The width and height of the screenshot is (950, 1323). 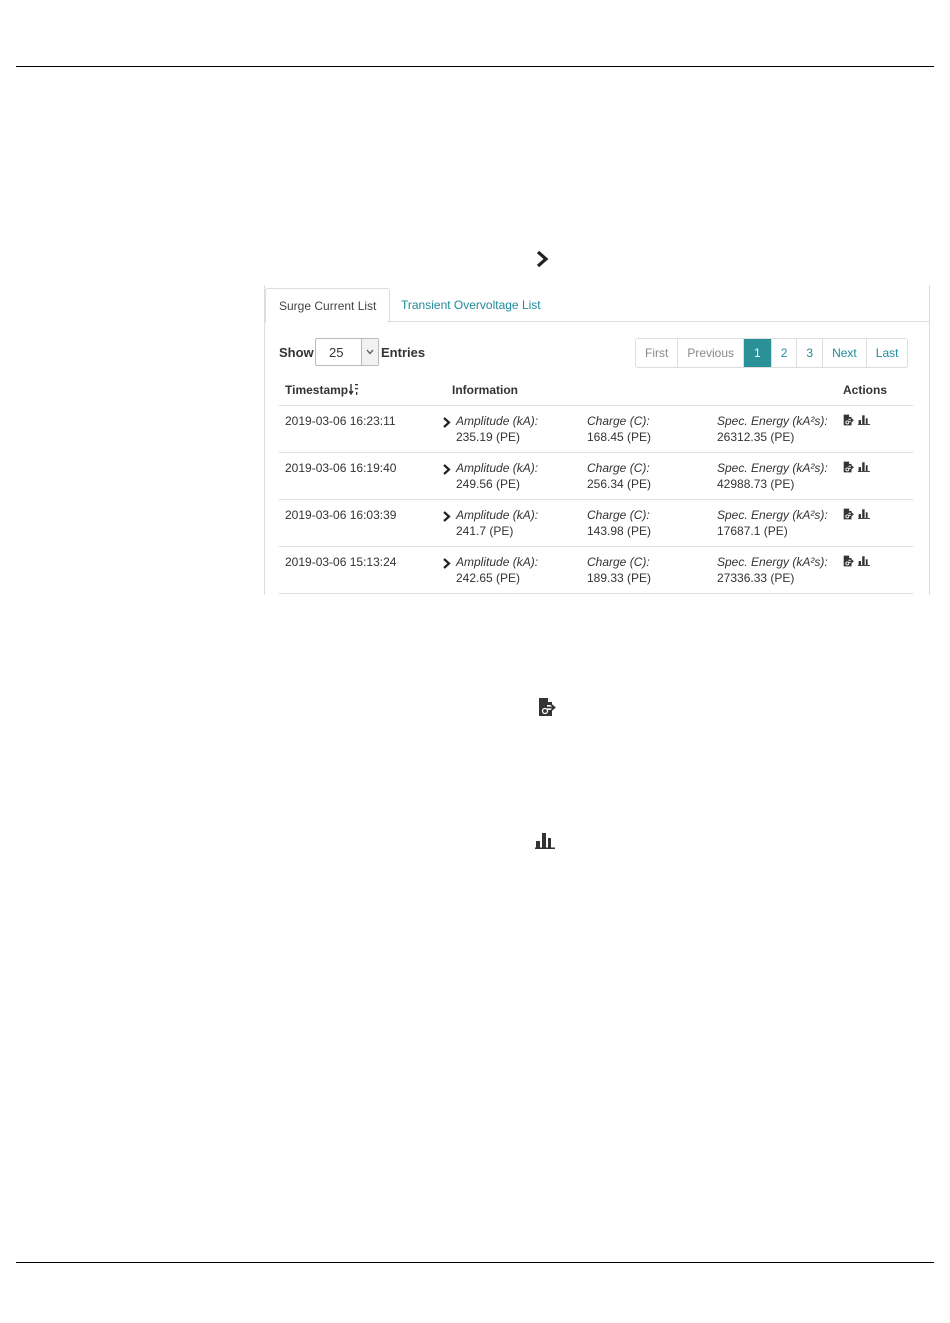 I want to click on tab-surge-current-list: Surge Current List, so click(x=328, y=305).